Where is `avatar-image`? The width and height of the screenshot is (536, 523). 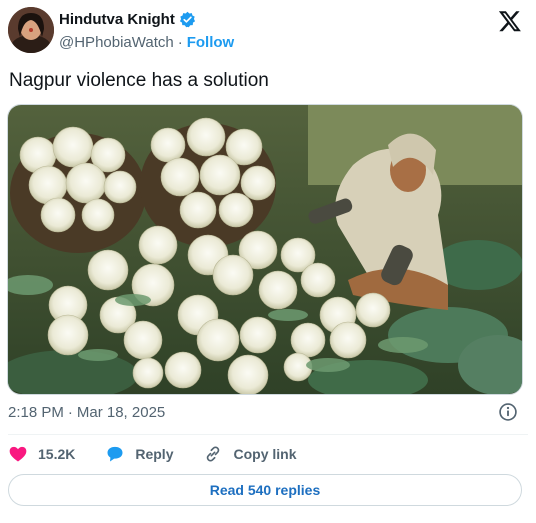
avatar-image is located at coordinates (31, 30).